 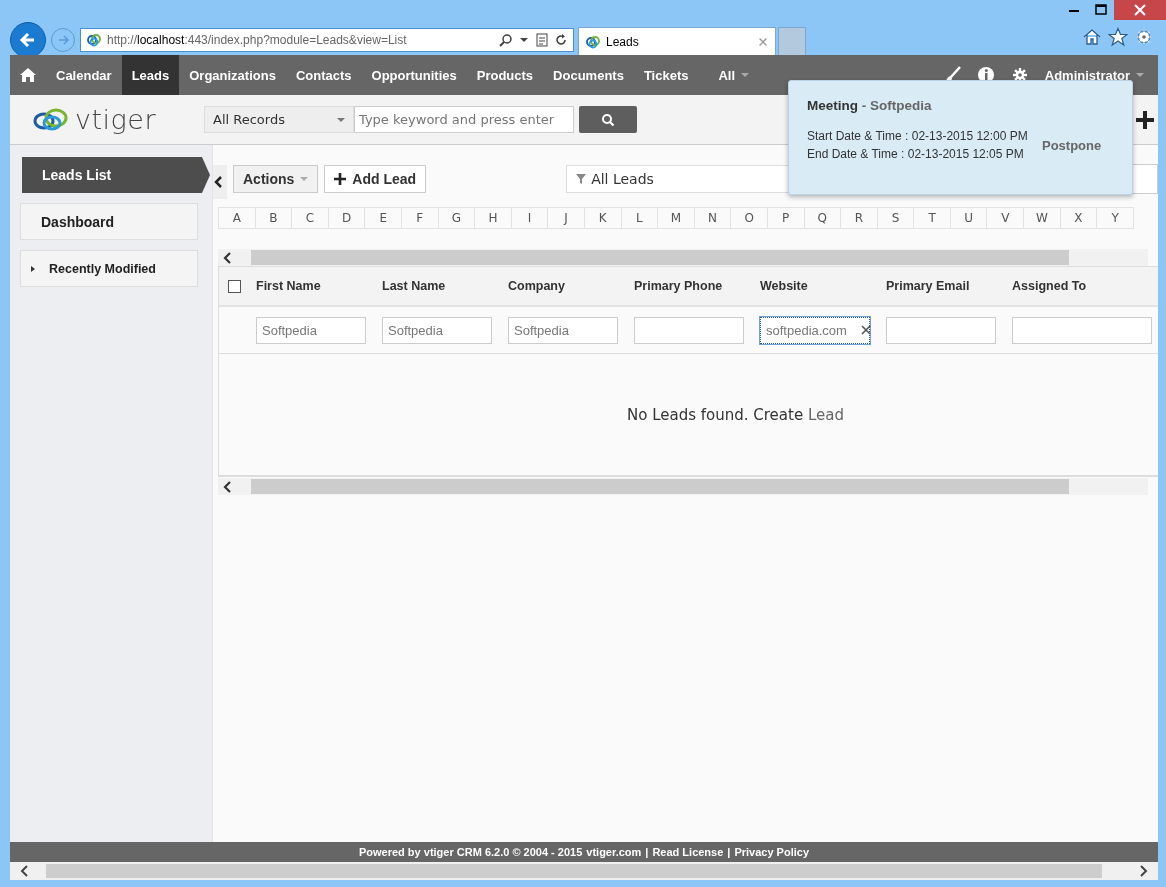 What do you see at coordinates (771, 852) in the screenshot?
I see `footer-link: Privacy Policy` at bounding box center [771, 852].